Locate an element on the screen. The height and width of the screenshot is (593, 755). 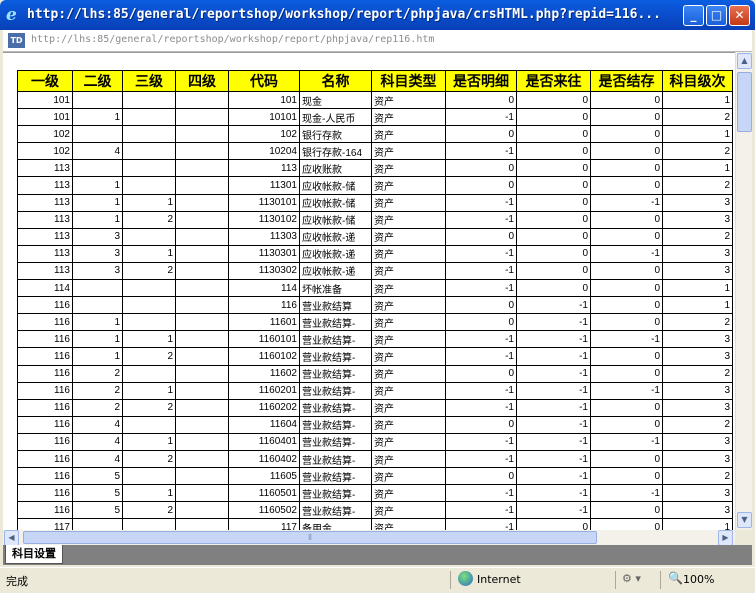
zoom-icon: 🔍 is located at coordinates (675, 578).